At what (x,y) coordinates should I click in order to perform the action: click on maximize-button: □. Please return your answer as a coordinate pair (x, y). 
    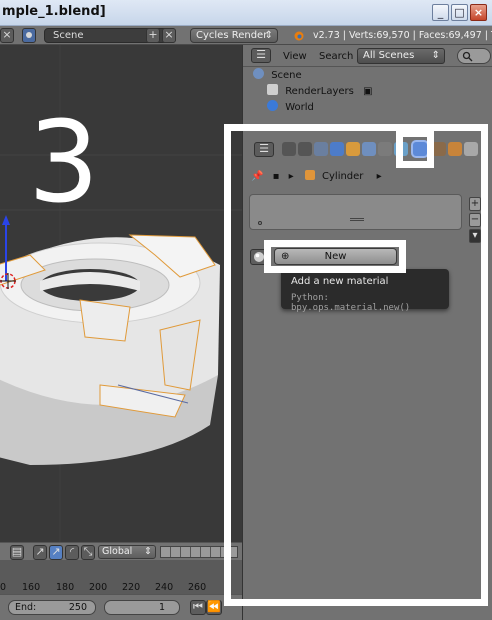
    Looking at the image, I should click on (459, 12).